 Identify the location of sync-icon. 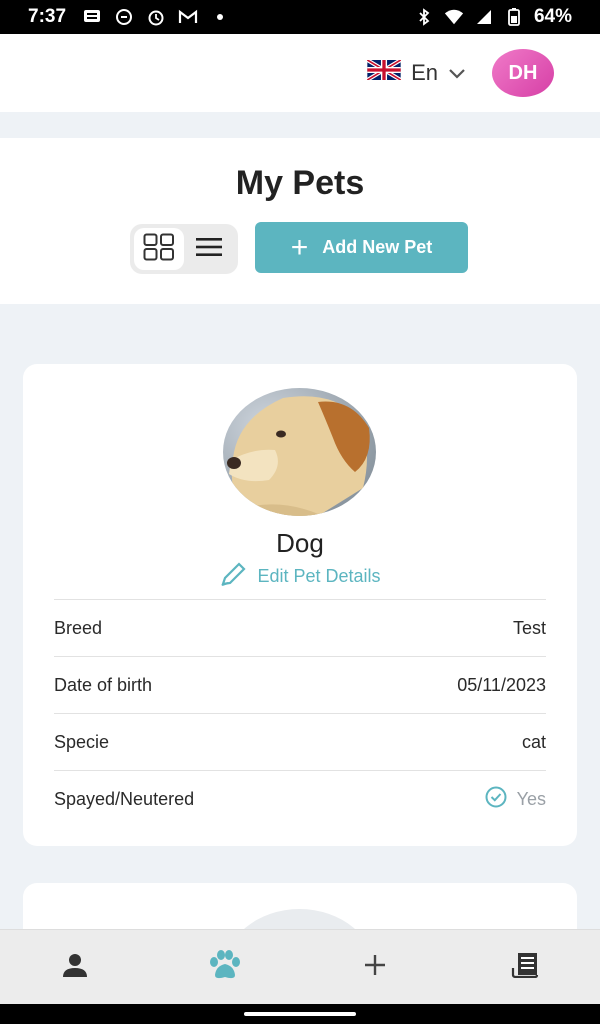
(124, 17).